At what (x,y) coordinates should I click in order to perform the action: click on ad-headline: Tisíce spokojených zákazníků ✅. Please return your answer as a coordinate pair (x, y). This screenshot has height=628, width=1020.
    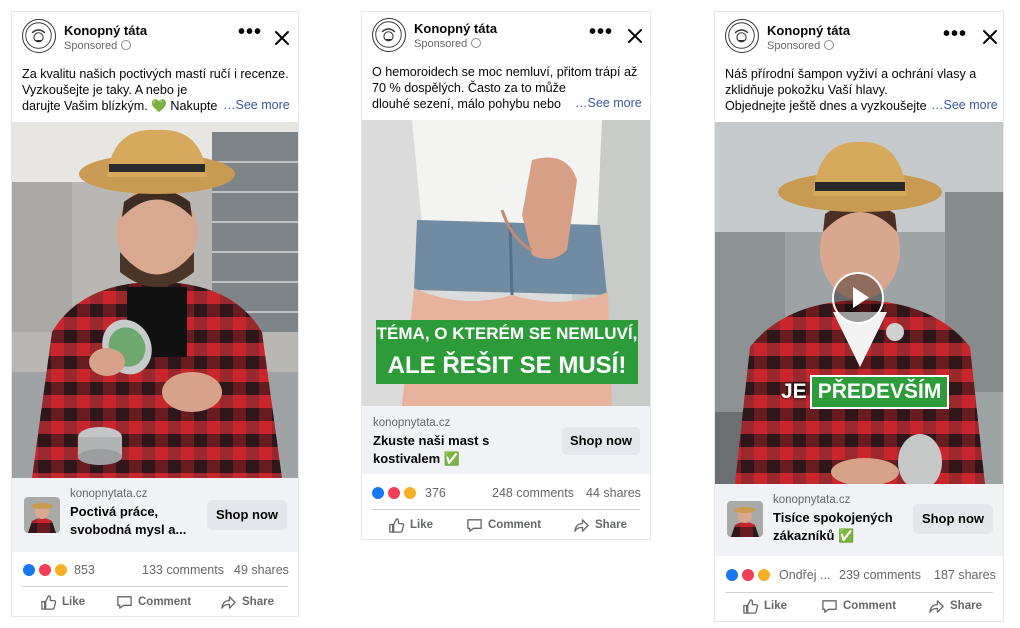
    Looking at the image, I should click on (833, 527).